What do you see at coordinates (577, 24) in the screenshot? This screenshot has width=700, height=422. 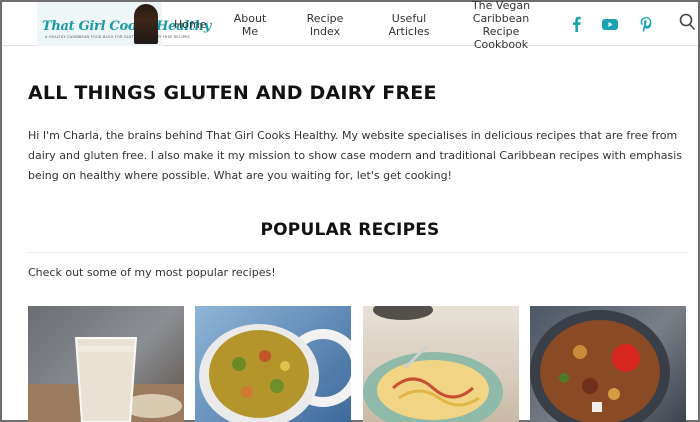 I see `facebook-icon` at bounding box center [577, 24].